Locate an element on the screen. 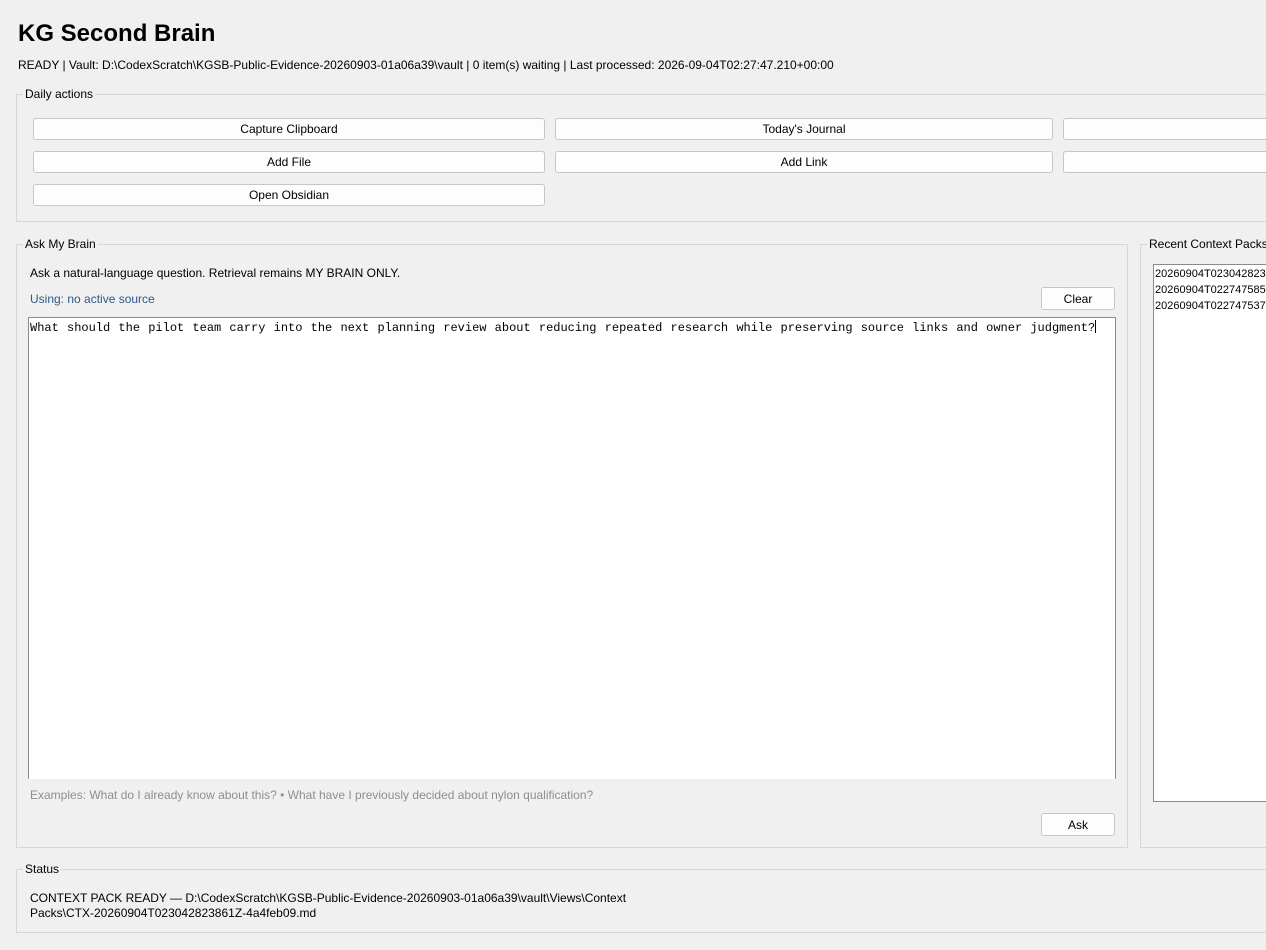 This screenshot has width=1266, height=950. ask-button: Ask is located at coordinates (1078, 824).